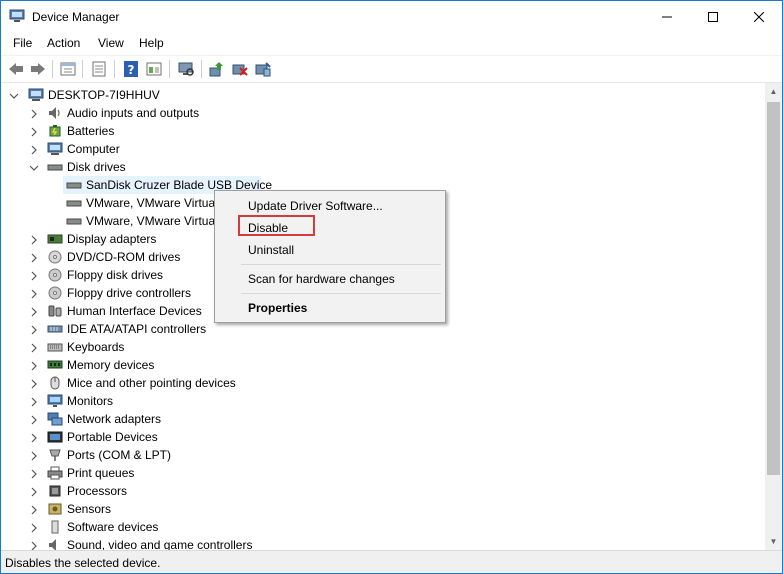  What do you see at coordinates (55, 293) in the screenshot?
I see `floppy-controller-icon` at bounding box center [55, 293].